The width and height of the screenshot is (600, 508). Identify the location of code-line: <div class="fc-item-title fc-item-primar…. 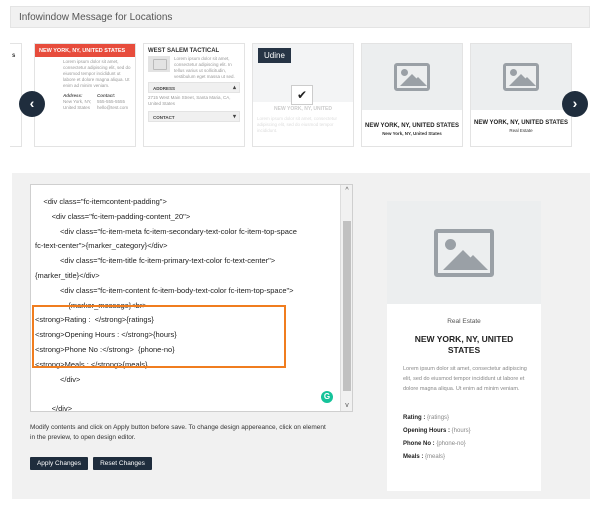
(187, 261).